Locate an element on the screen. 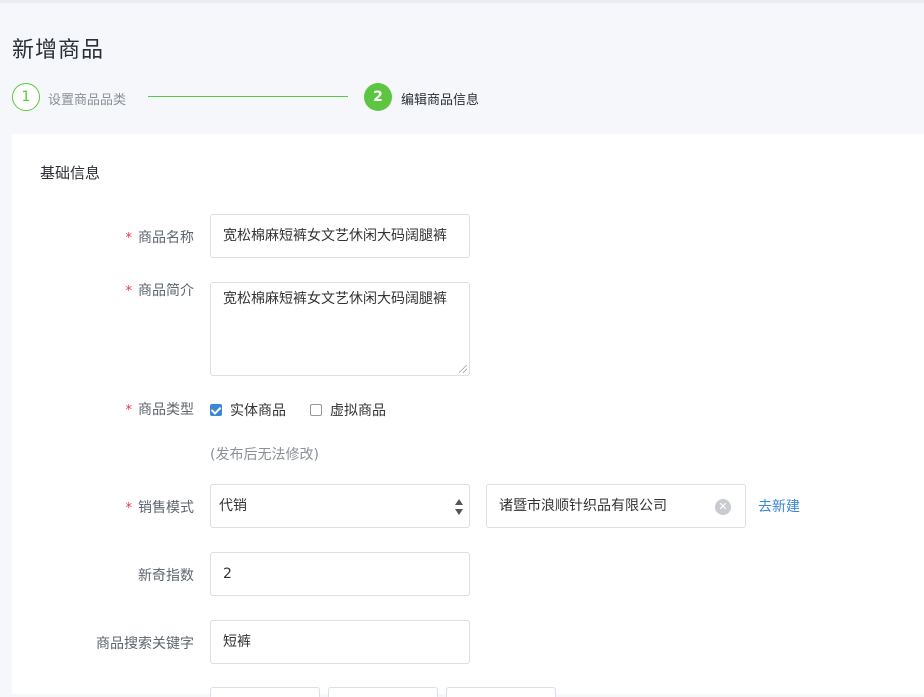  product-intro-textarea: 宽松棉麻短裤女文艺休闲大码阔腿裤 is located at coordinates (340, 329).